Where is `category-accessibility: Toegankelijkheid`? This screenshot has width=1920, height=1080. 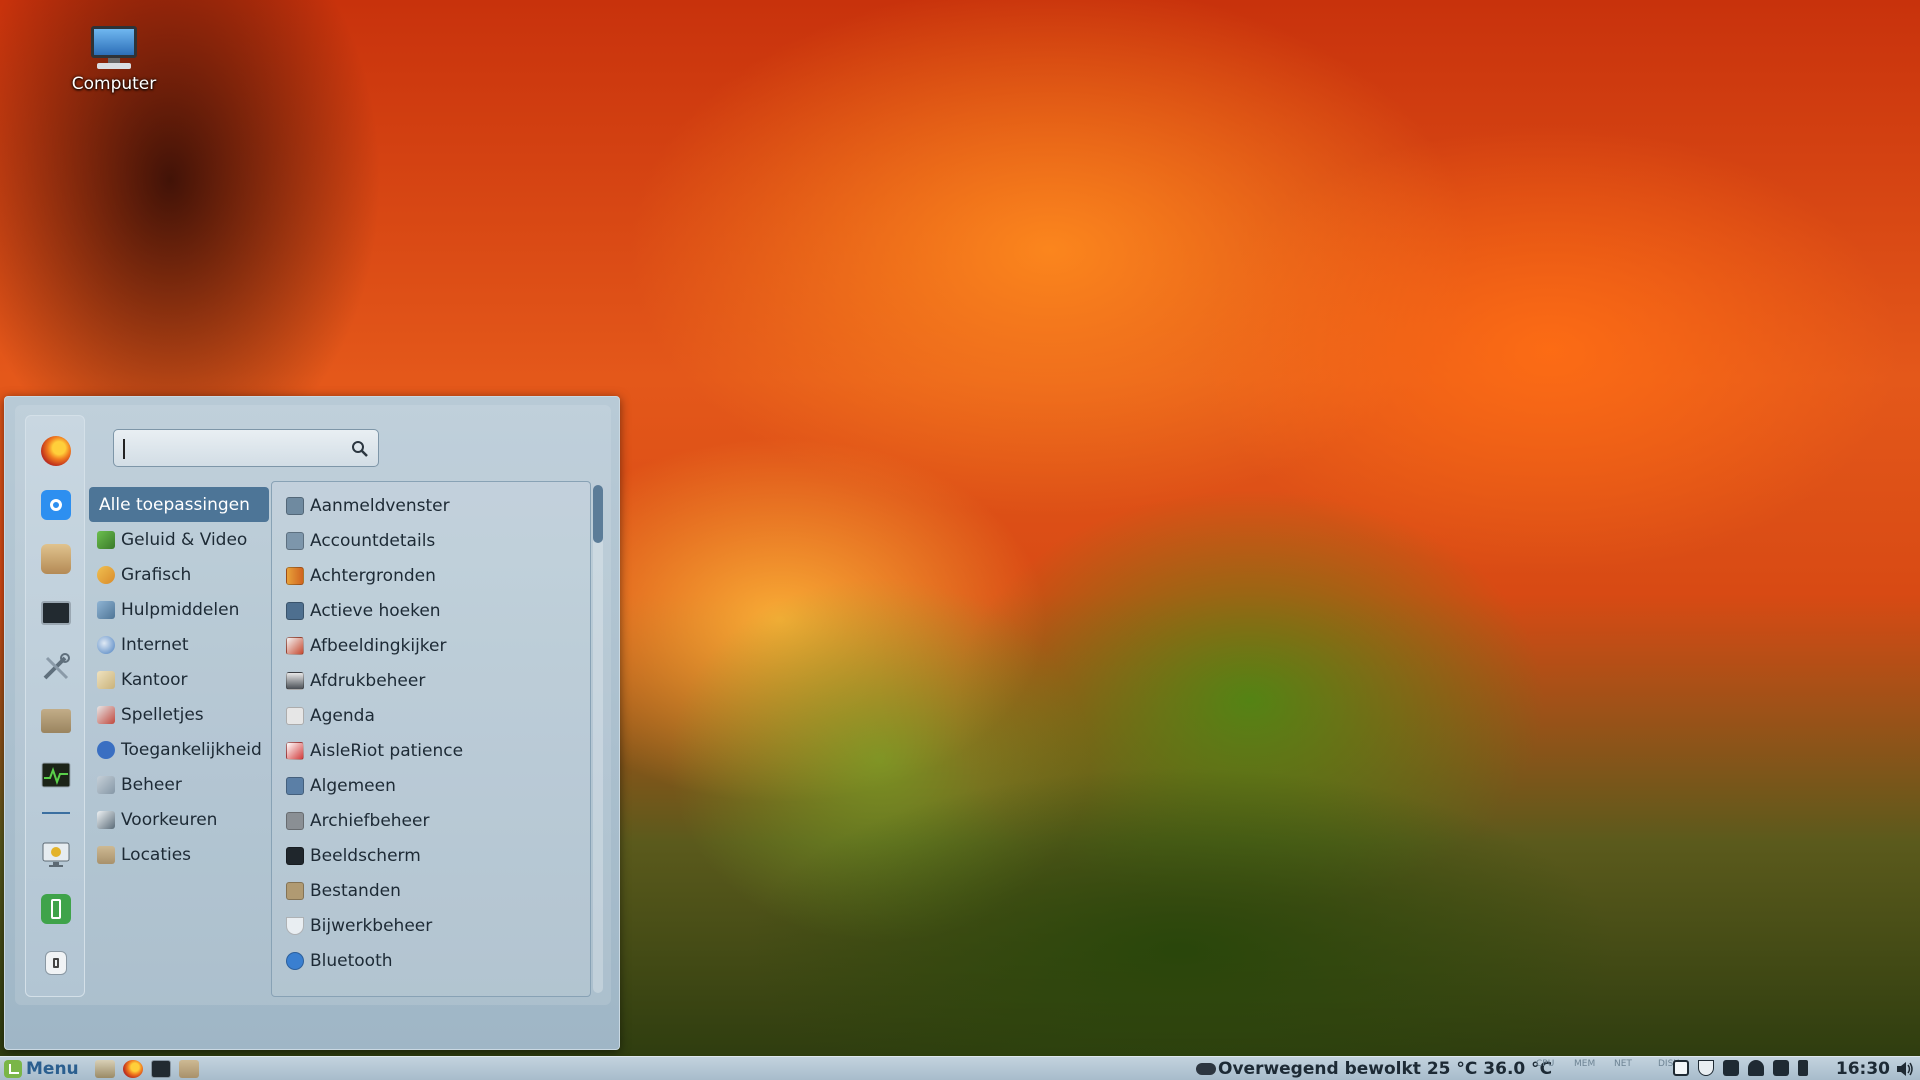 category-accessibility: Toegankelijkheid is located at coordinates (179, 749).